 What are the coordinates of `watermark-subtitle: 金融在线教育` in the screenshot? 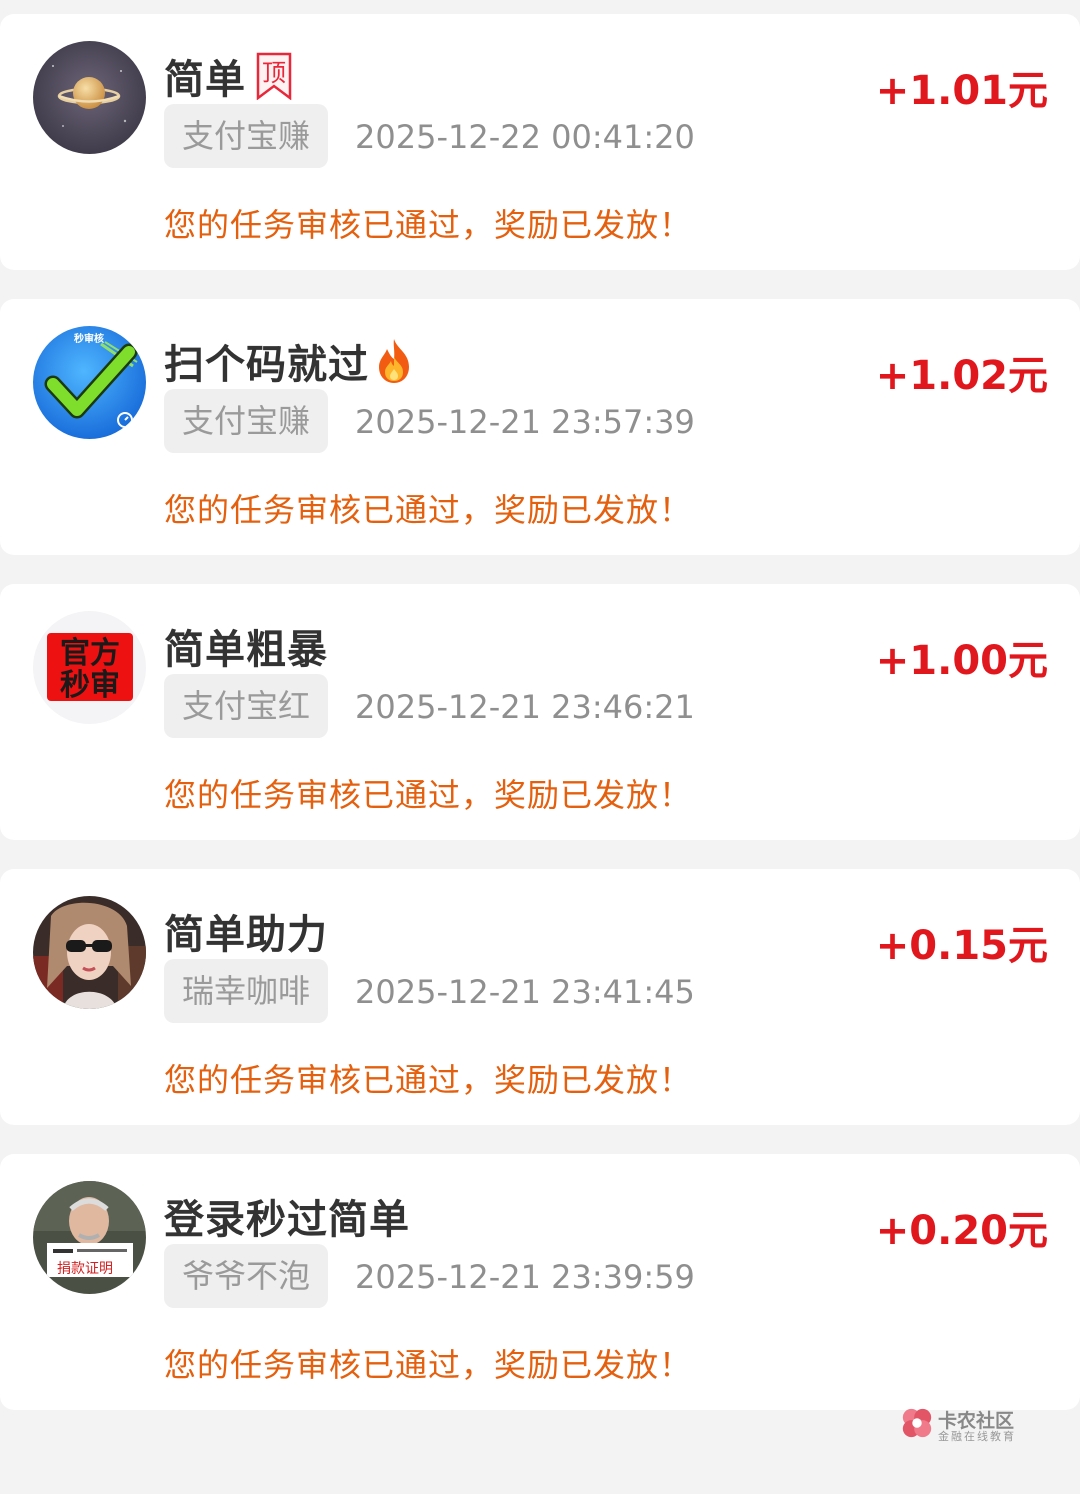 It's located at (977, 1436).